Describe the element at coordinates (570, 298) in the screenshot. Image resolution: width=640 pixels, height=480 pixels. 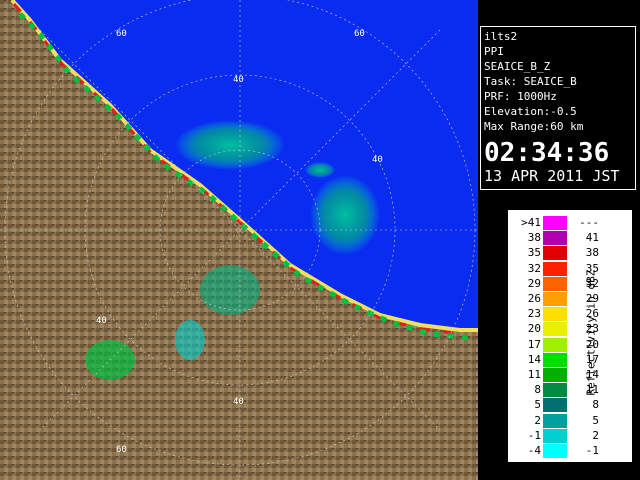
I see `legend-row: 26 29` at that location.